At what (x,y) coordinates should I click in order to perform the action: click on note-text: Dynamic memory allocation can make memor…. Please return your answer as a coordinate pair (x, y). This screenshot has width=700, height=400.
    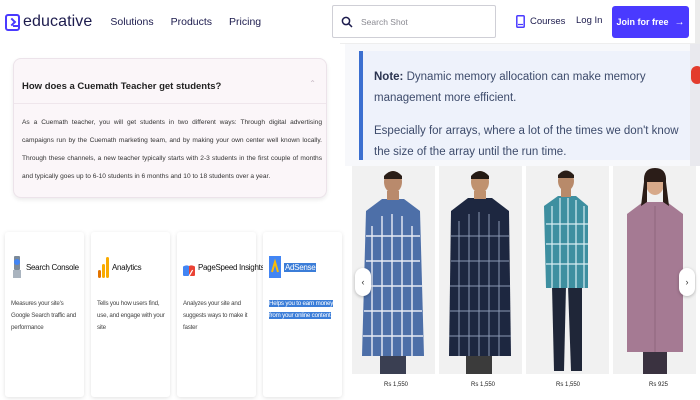
    Looking at the image, I should click on (510, 87).